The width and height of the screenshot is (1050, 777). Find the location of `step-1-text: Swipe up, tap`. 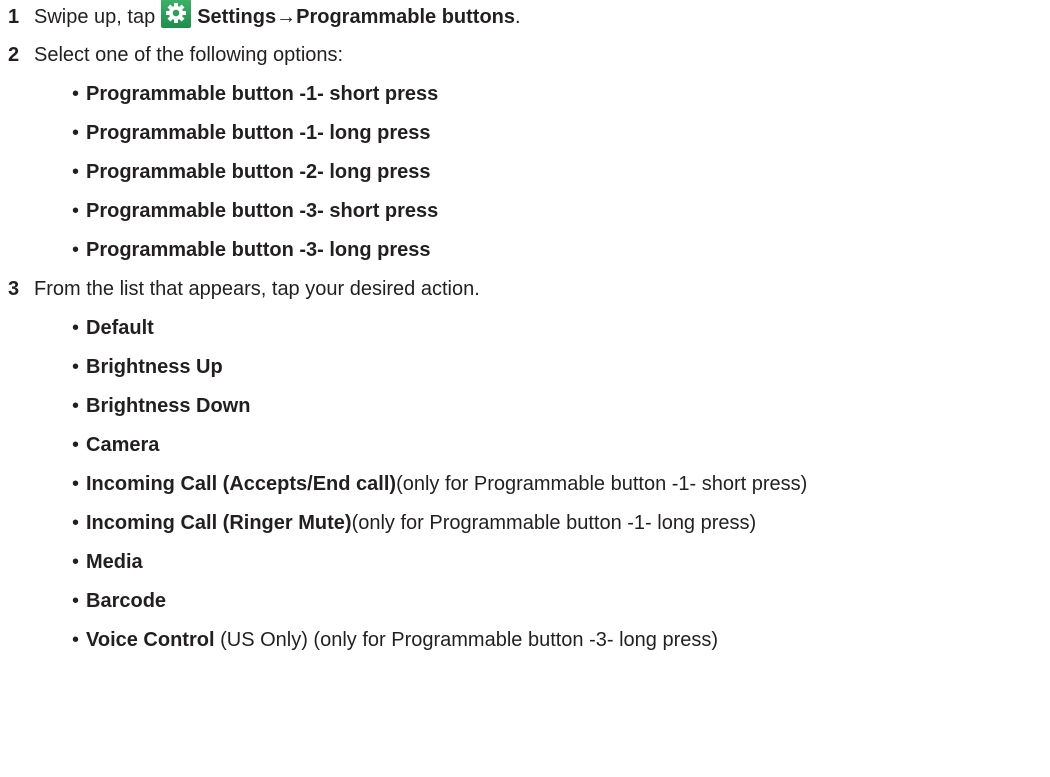

step-1-text: Swipe up, tap is located at coordinates (95, 16).